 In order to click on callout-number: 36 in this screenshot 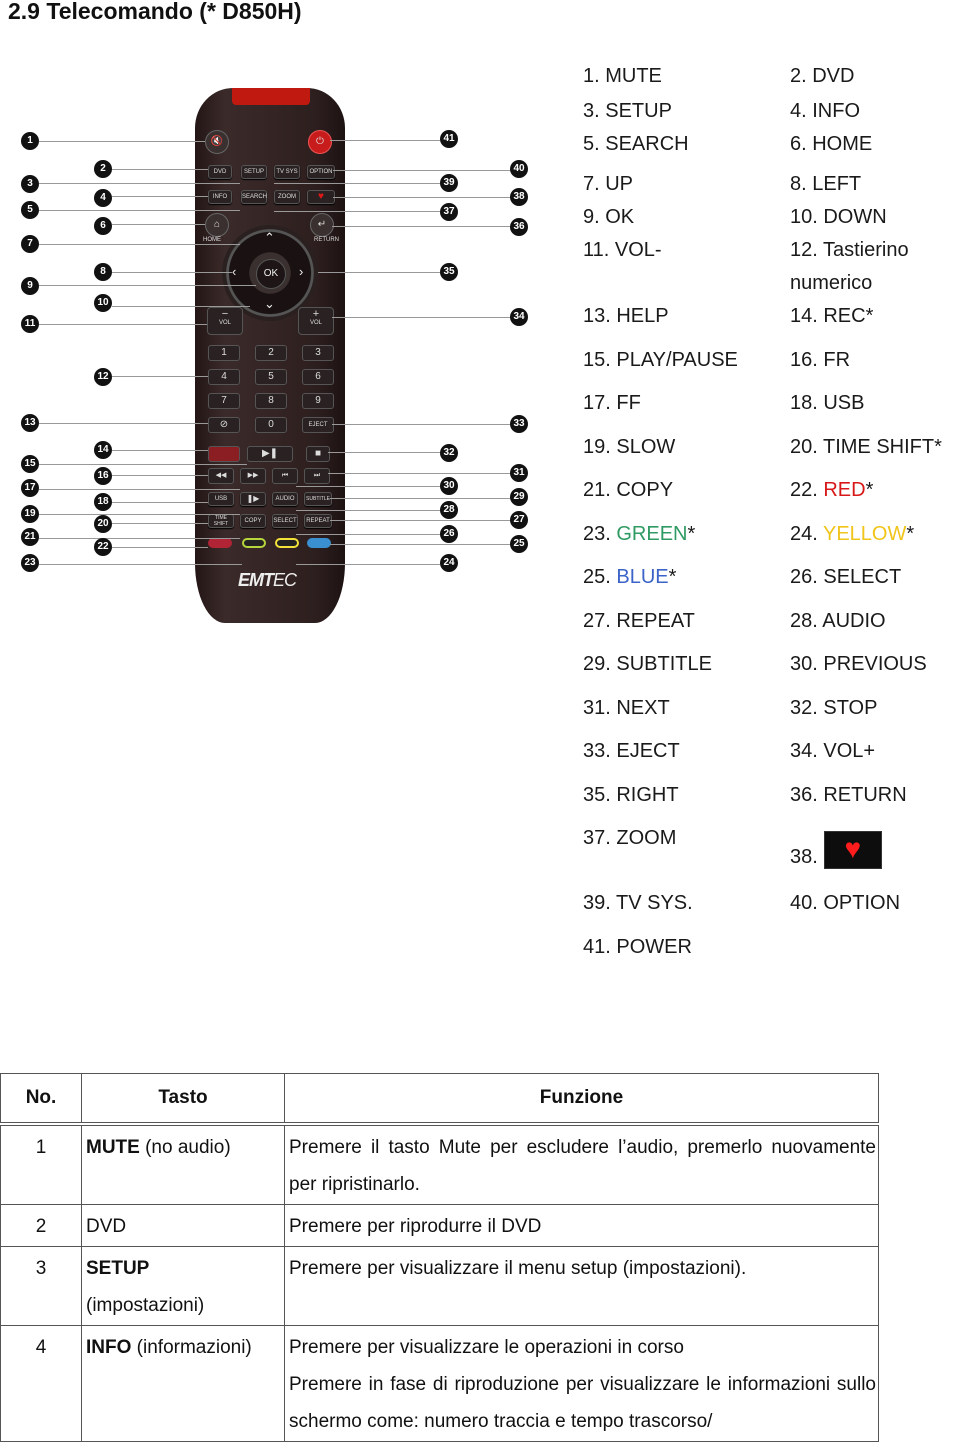, I will do `click(519, 227)`.